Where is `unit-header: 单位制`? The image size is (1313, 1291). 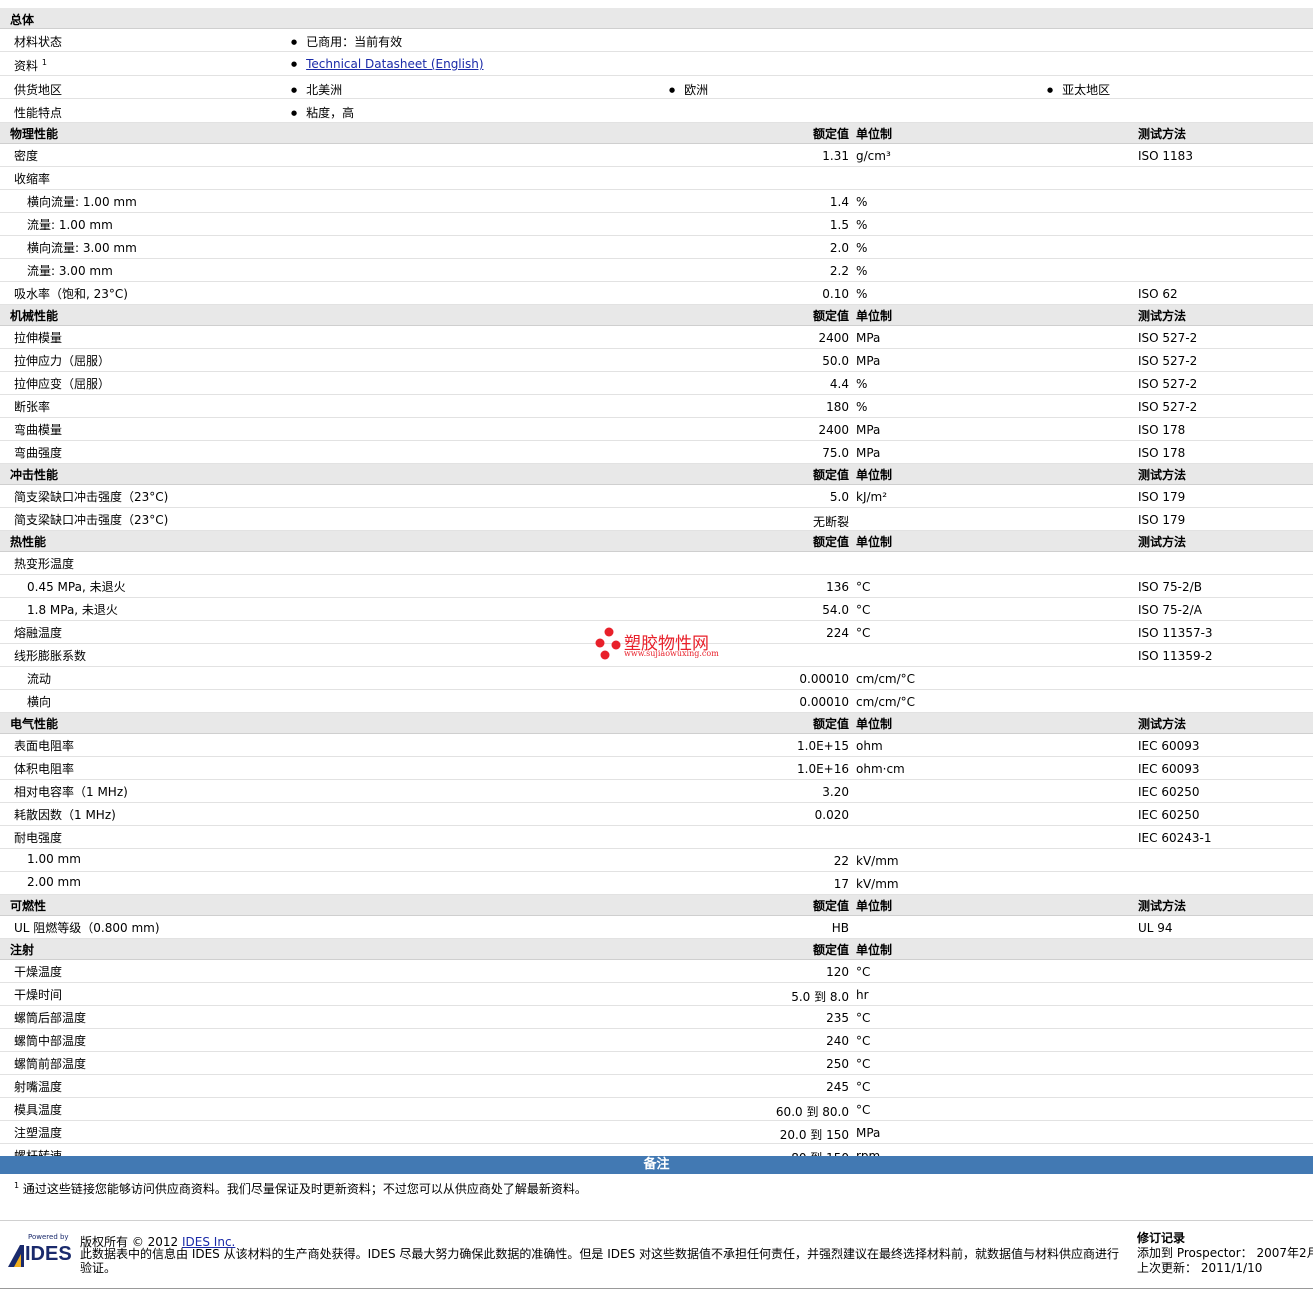
unit-header: 单位制 is located at coordinates (874, 542).